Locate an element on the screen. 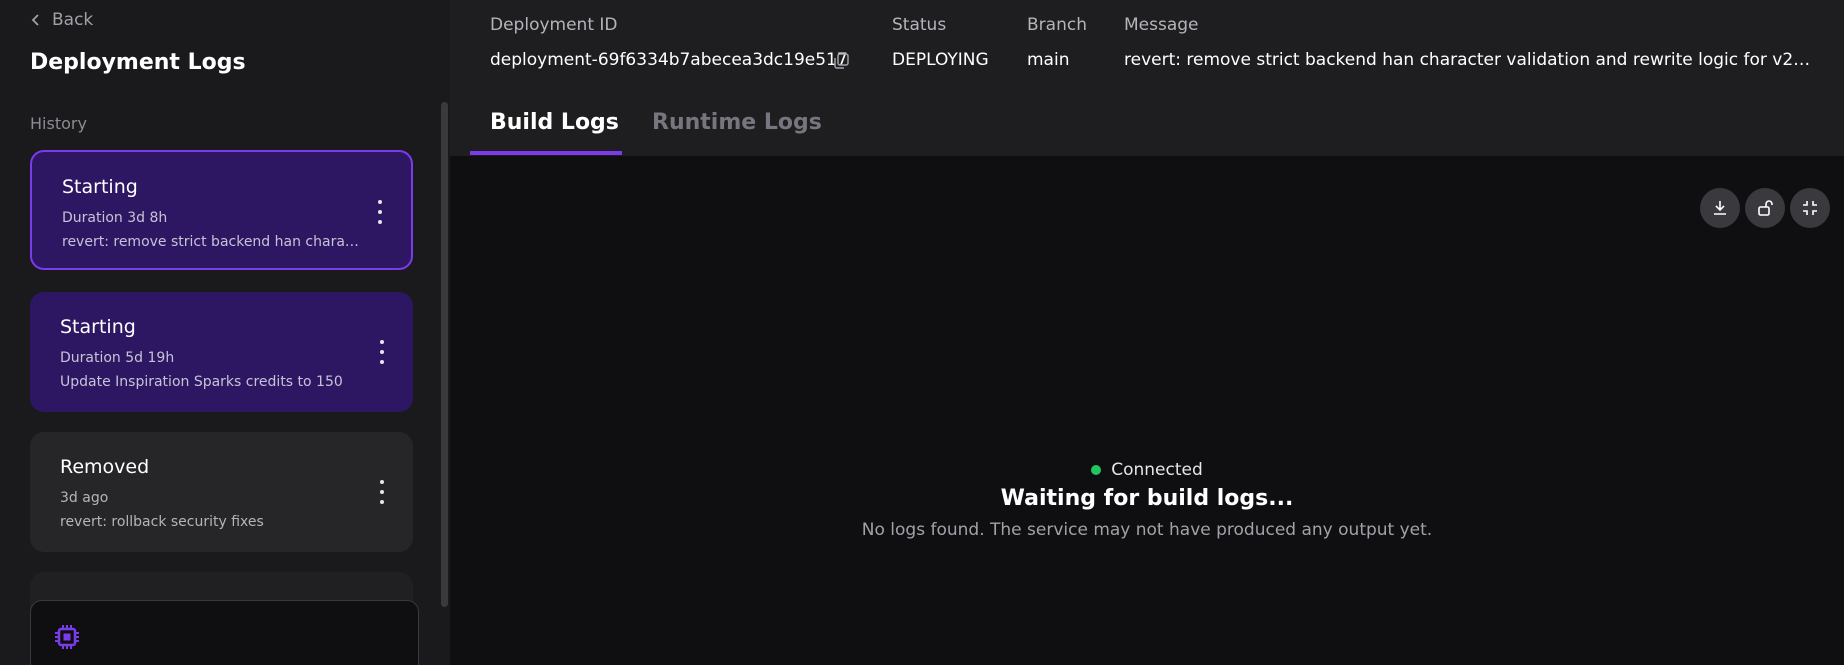  active-tab-indicator is located at coordinates (546, 153).